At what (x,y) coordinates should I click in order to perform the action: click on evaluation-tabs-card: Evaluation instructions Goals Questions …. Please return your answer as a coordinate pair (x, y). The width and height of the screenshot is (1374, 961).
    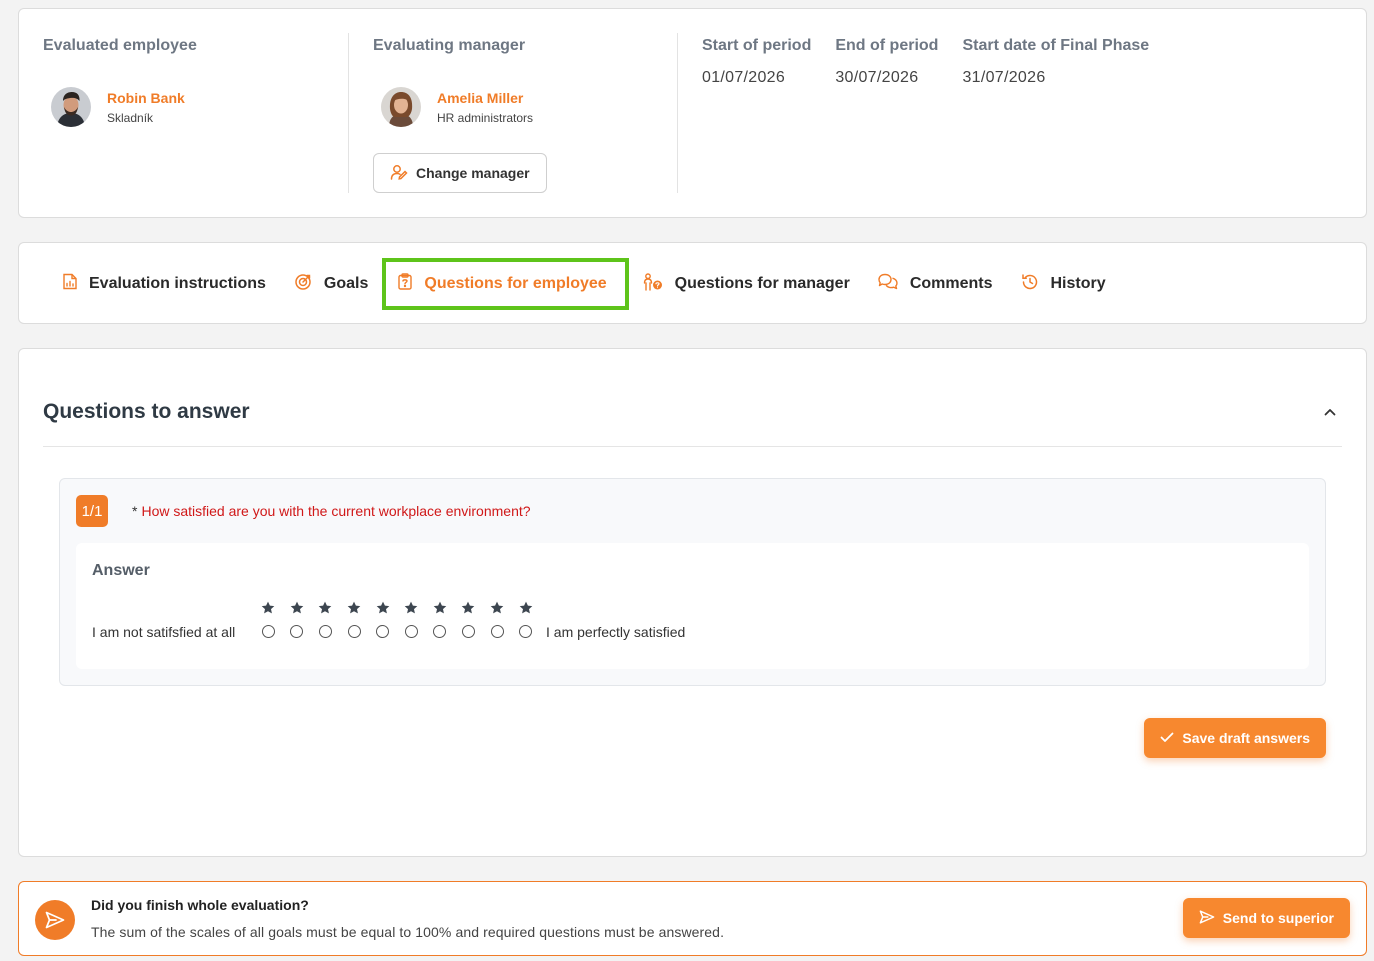
    Looking at the image, I should click on (692, 283).